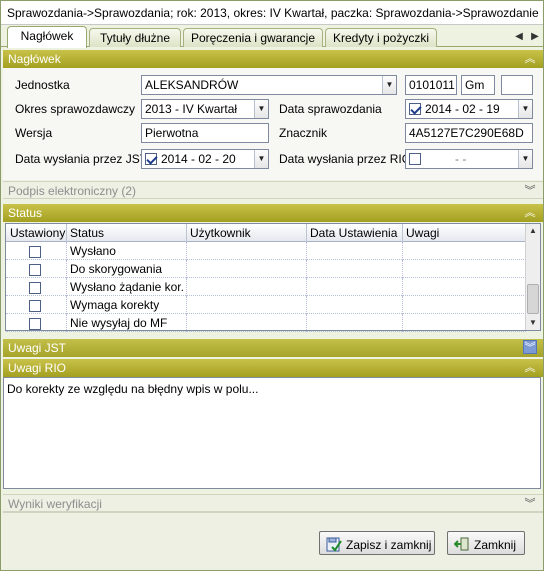 This screenshot has height=571, width=544. Describe the element at coordinates (37, 348) in the screenshot. I see `section-uwagi-jst-title: Uwagi JST` at that location.